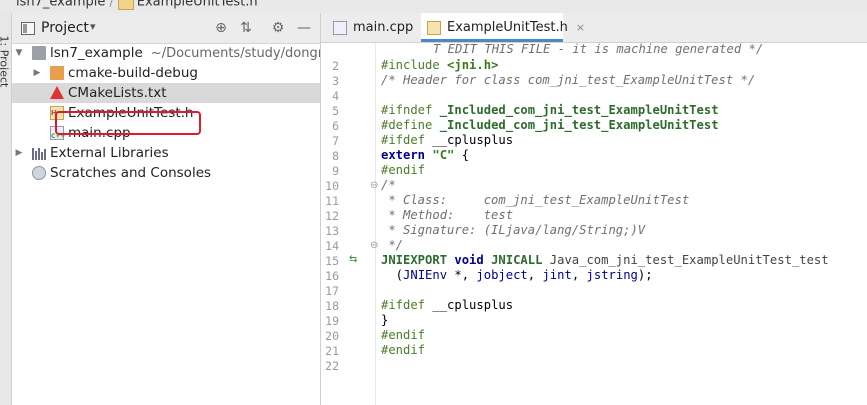 Image resolution: width=867 pixels, height=405 pixels. I want to click on gutter-separator, so click(375, 224).